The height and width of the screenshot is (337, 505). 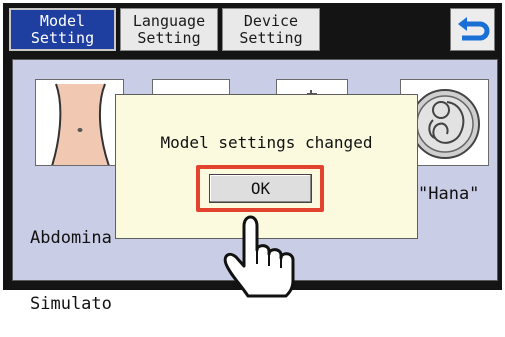 I want to click on tab-model-setting: Model Setting, so click(x=62, y=29).